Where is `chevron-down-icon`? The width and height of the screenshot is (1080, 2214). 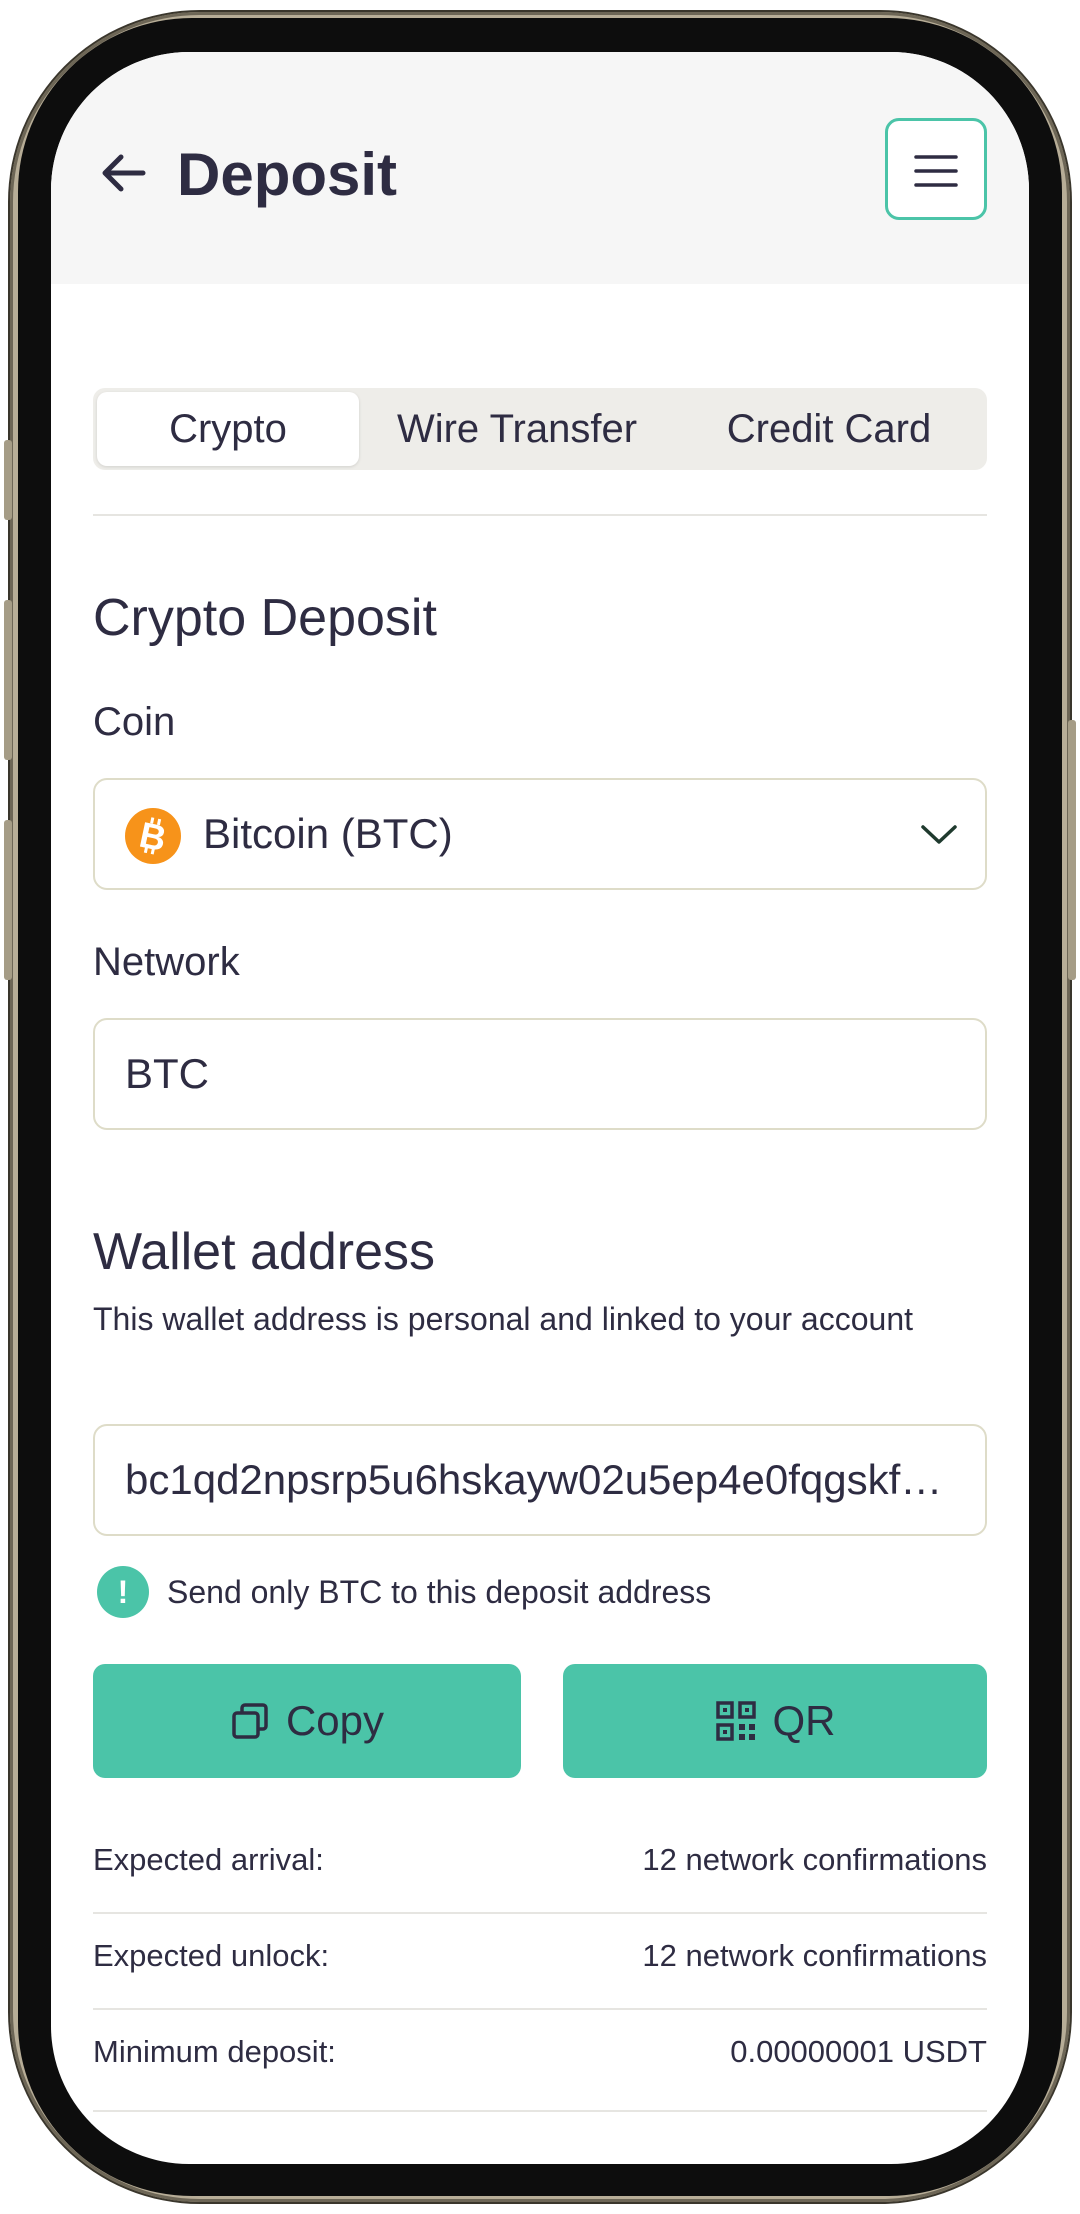 chevron-down-icon is located at coordinates (939, 834).